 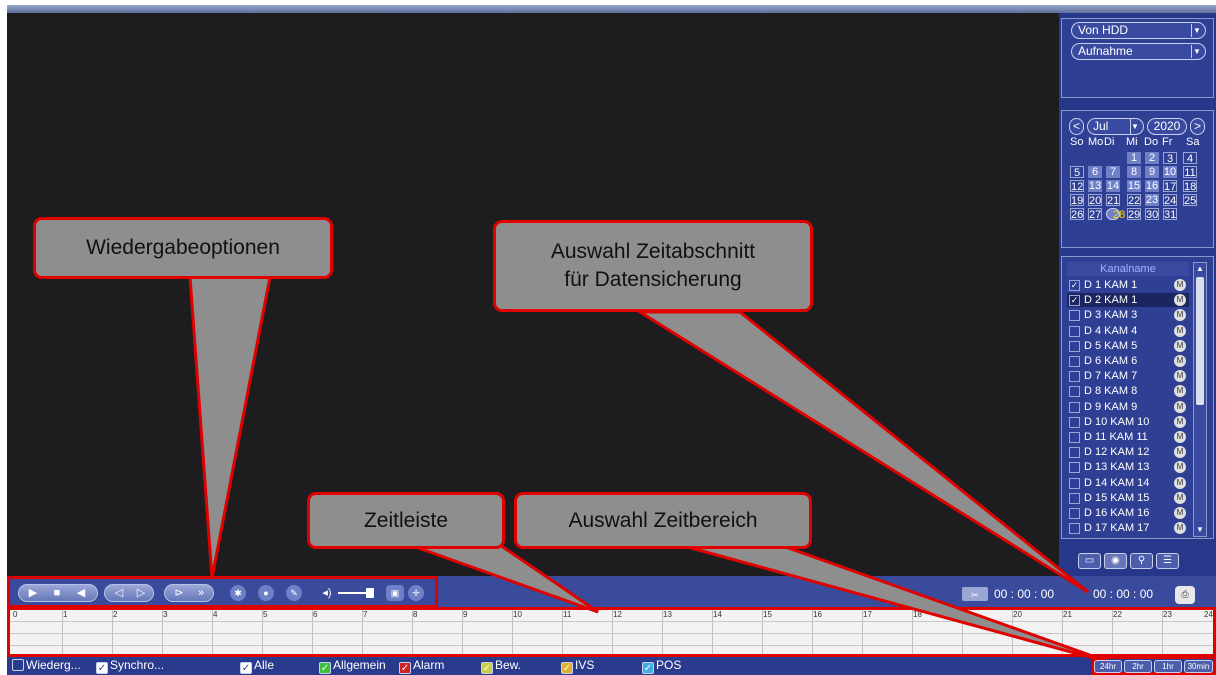 What do you see at coordinates (1095, 186) in the screenshot?
I see `calendar-day: 13` at bounding box center [1095, 186].